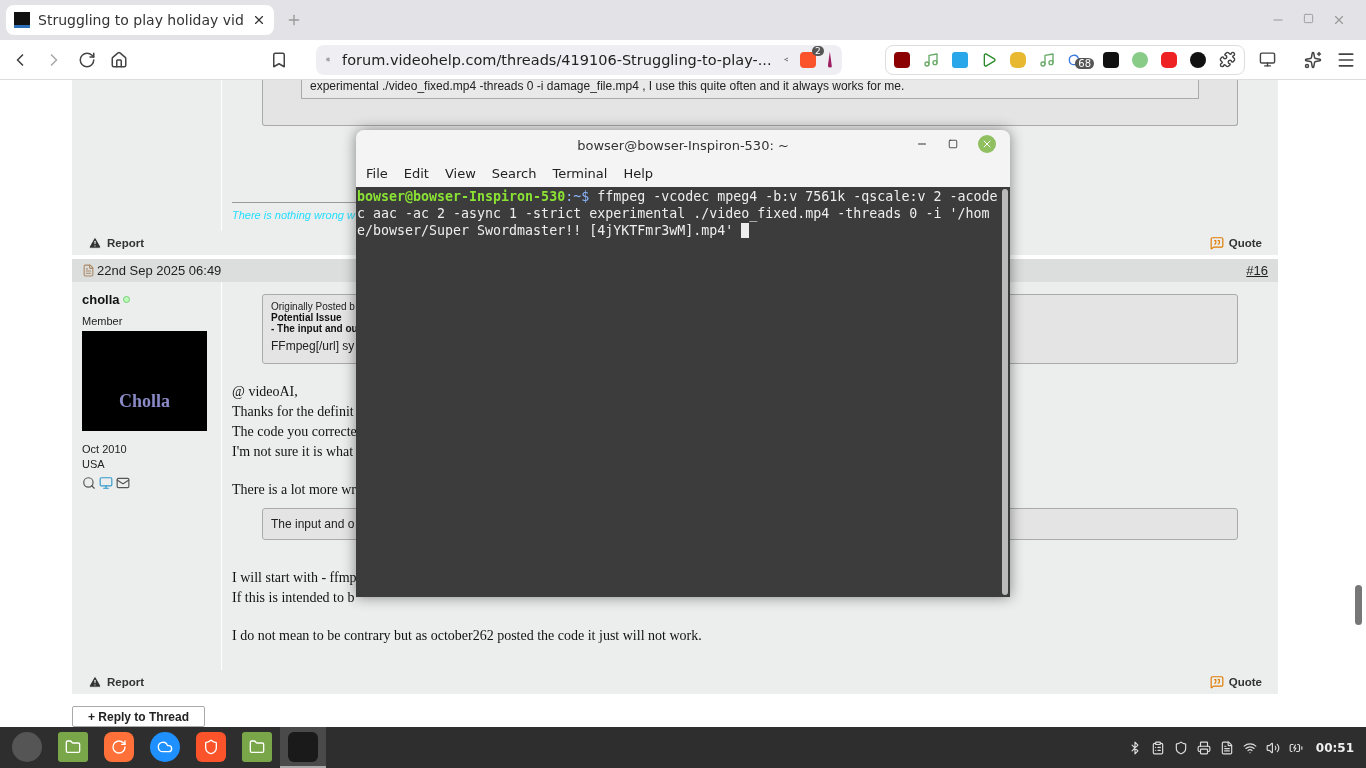  I want to click on user-location: USA, so click(94, 464).